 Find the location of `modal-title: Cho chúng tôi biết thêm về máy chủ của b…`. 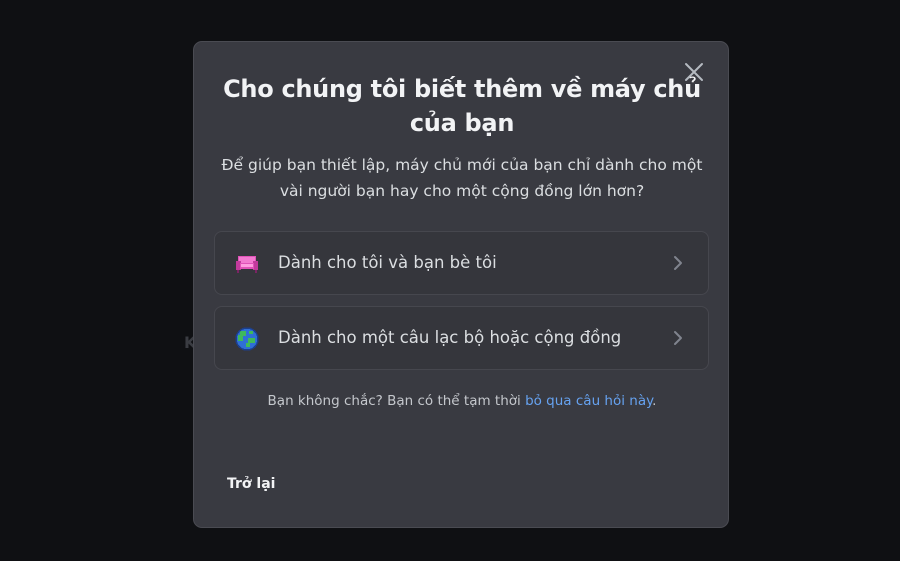

modal-title: Cho chúng tôi biết thêm về máy chủ của b… is located at coordinates (462, 106).